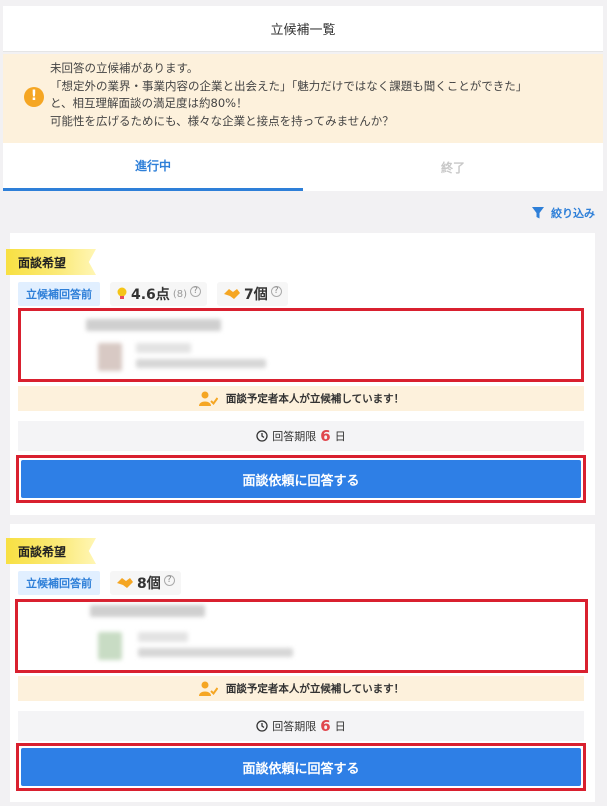 The width and height of the screenshot is (607, 806). I want to click on card-meta: 立候補回答前 4.6点 (8) ? 7個 ?, so click(153, 294).